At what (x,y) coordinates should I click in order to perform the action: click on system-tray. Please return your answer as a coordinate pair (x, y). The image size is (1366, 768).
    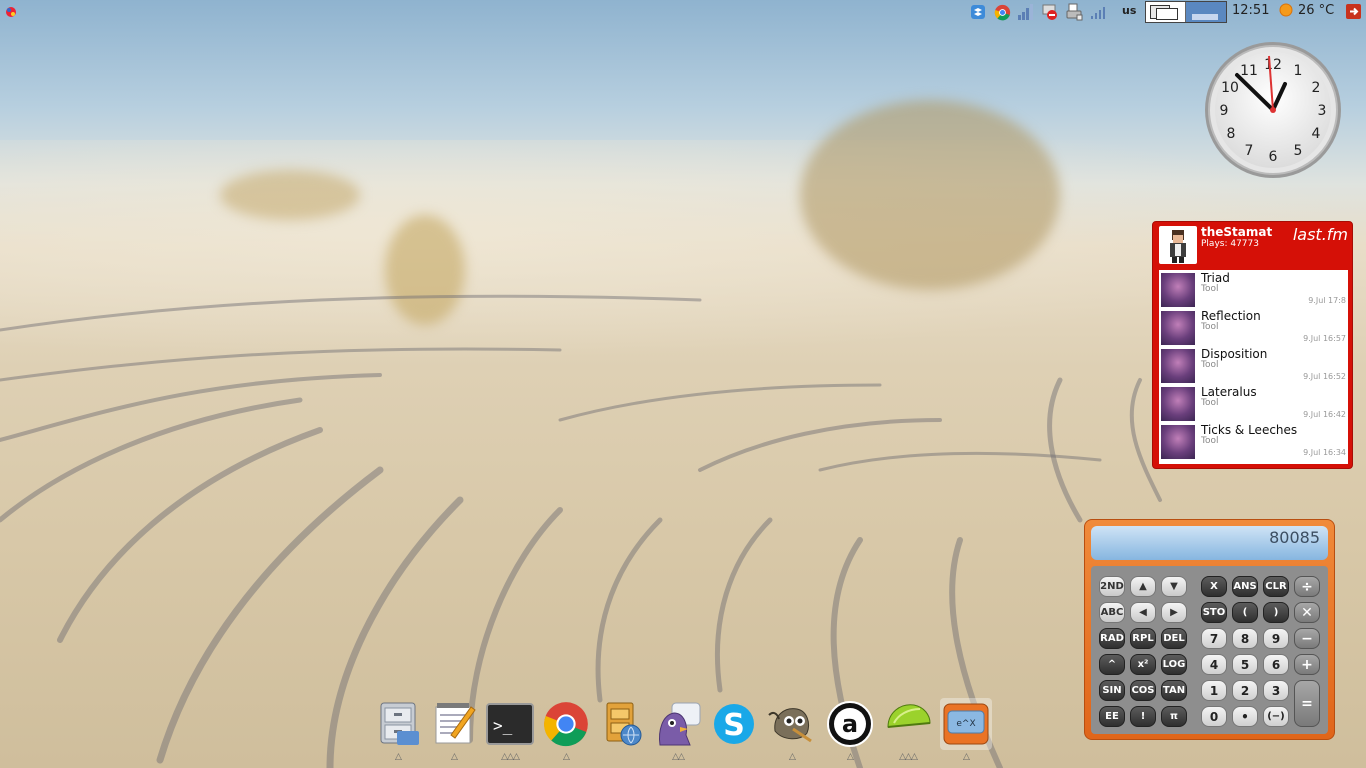
    Looking at the image, I should click on (1040, 12).